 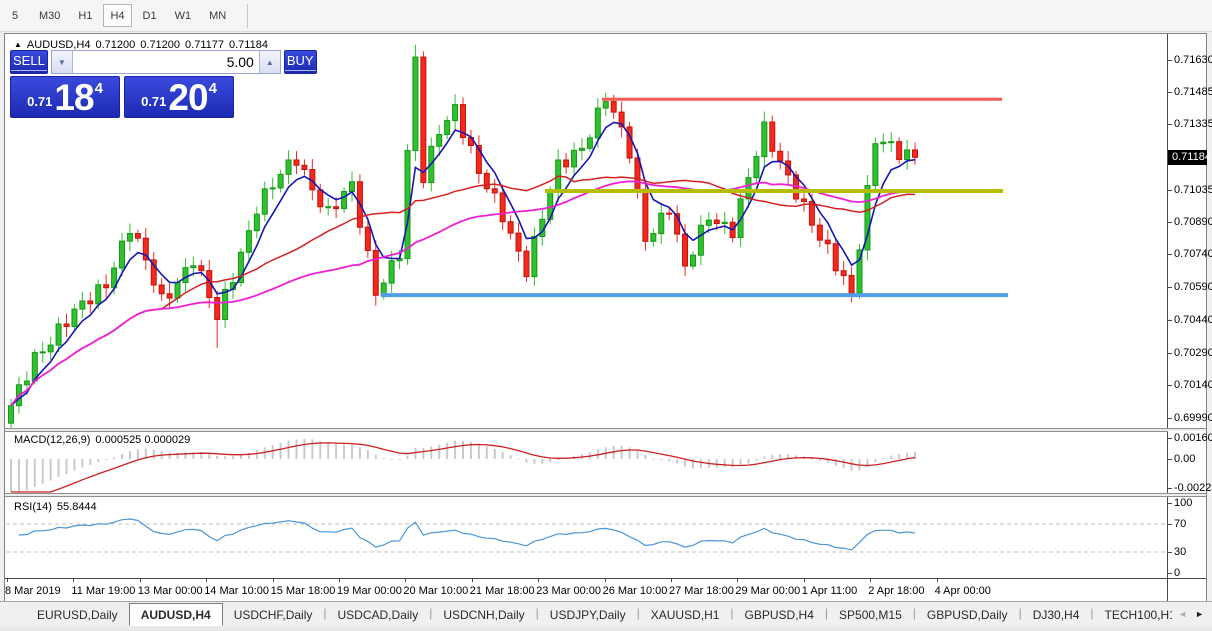 I want to click on timeframe-button-H4: H4, so click(x=117, y=15).